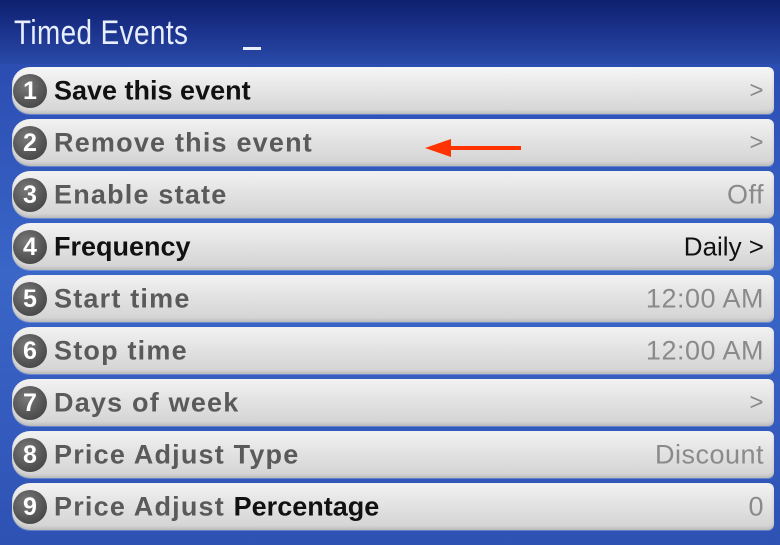 This screenshot has width=780, height=545. I want to click on title-bar: Timed Events, so click(390, 32).